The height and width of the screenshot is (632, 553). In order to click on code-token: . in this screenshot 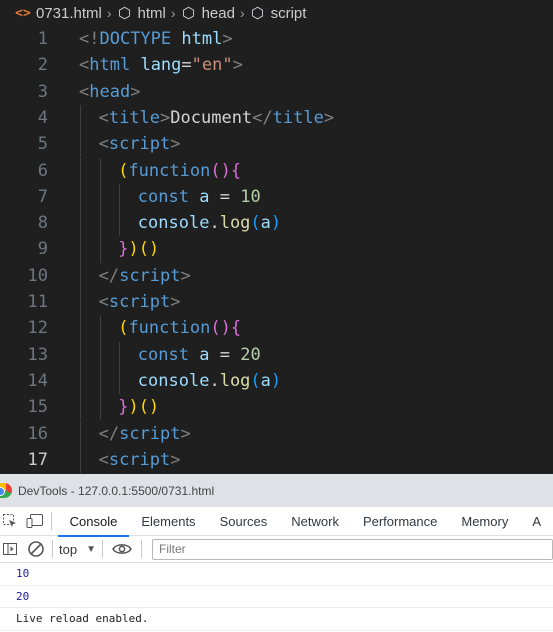, I will do `click(214, 380)`.